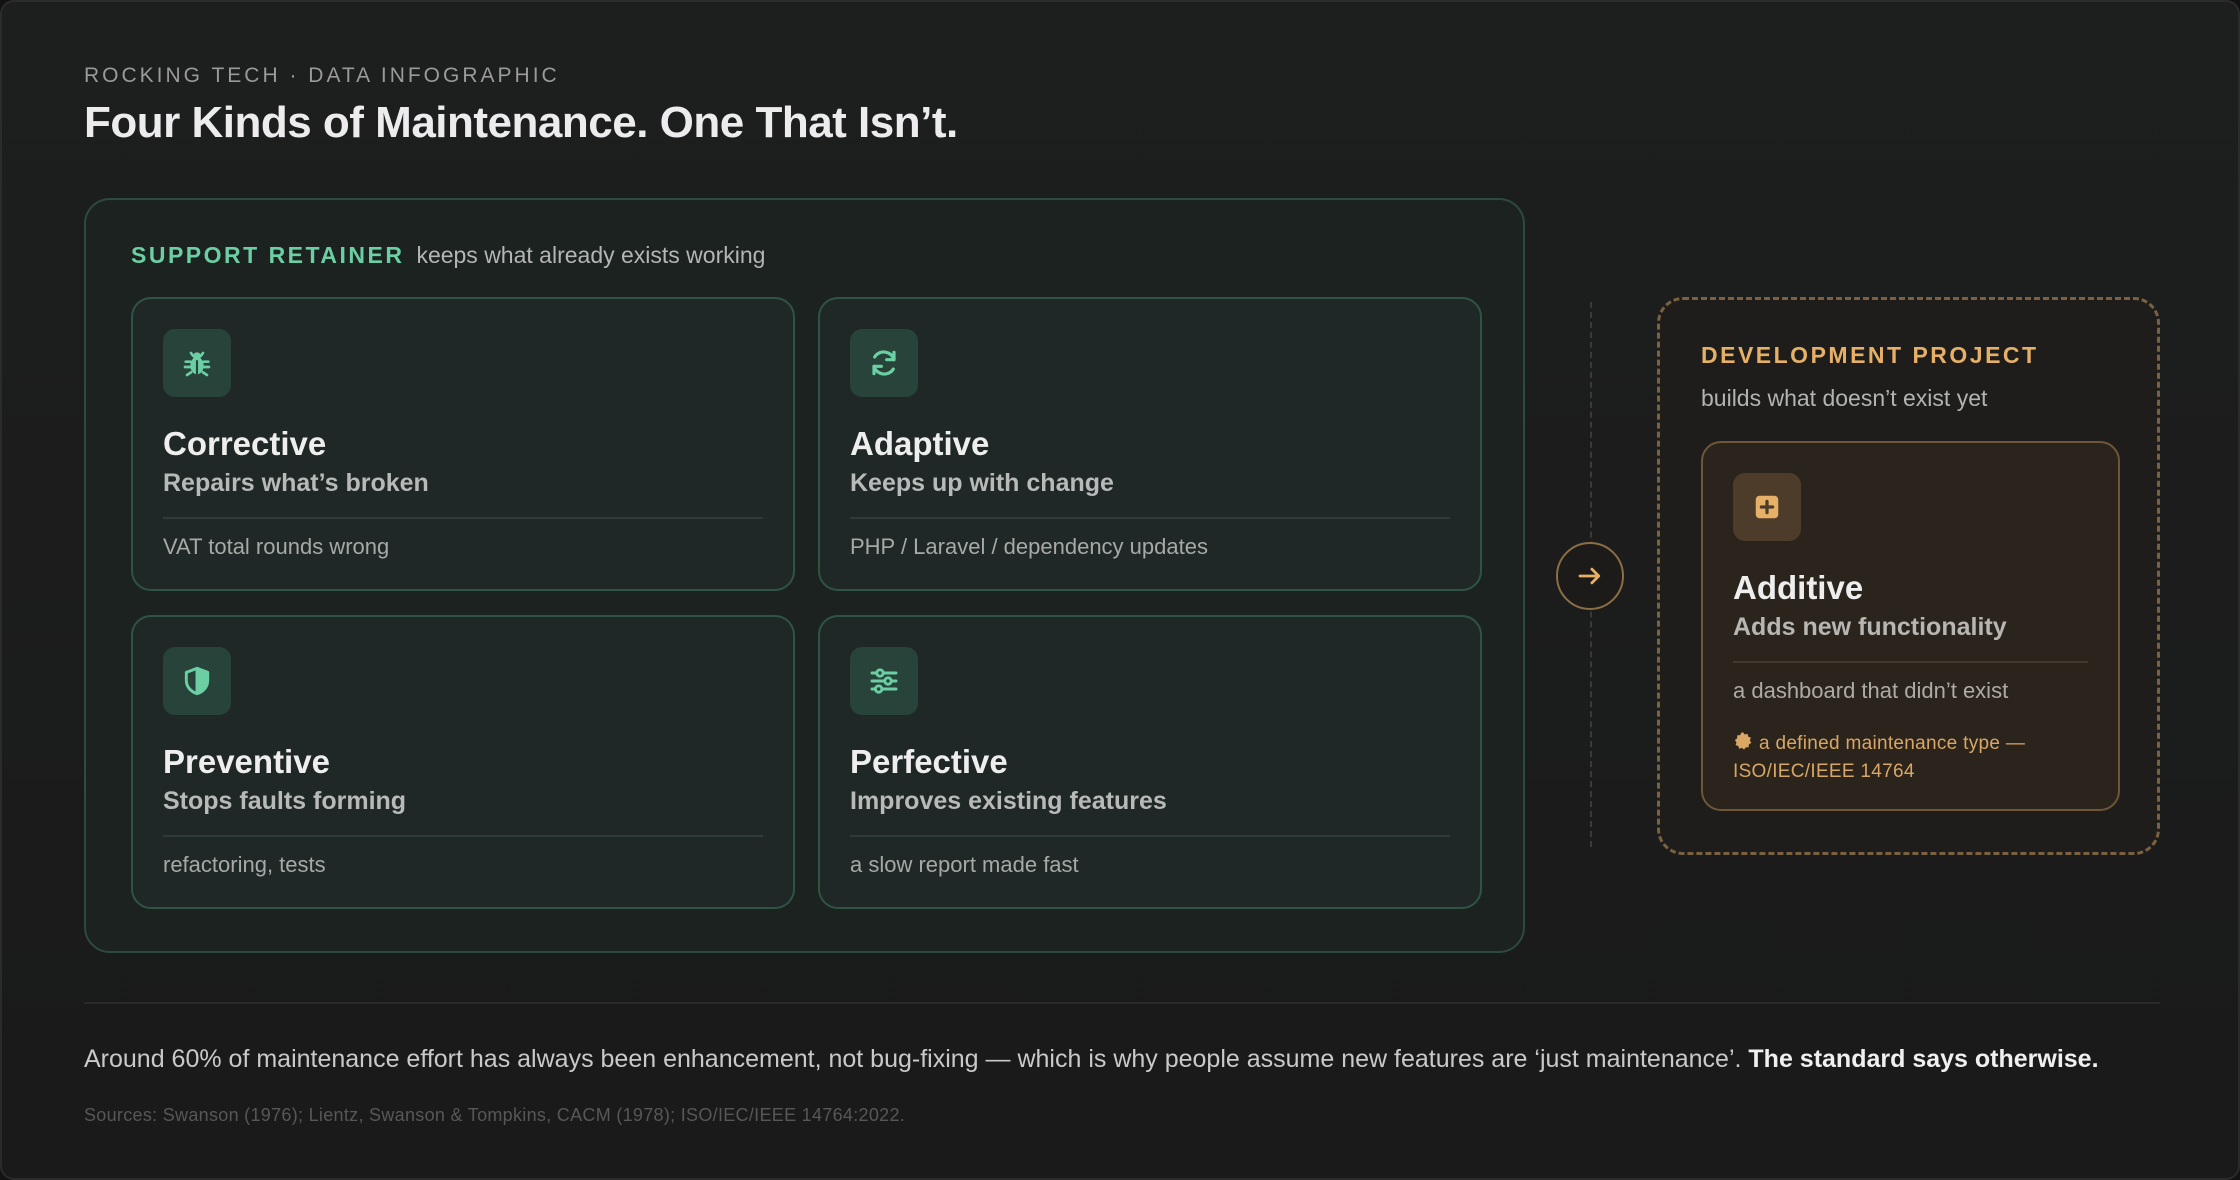  I want to click on footer-divider, so click(1122, 1003).